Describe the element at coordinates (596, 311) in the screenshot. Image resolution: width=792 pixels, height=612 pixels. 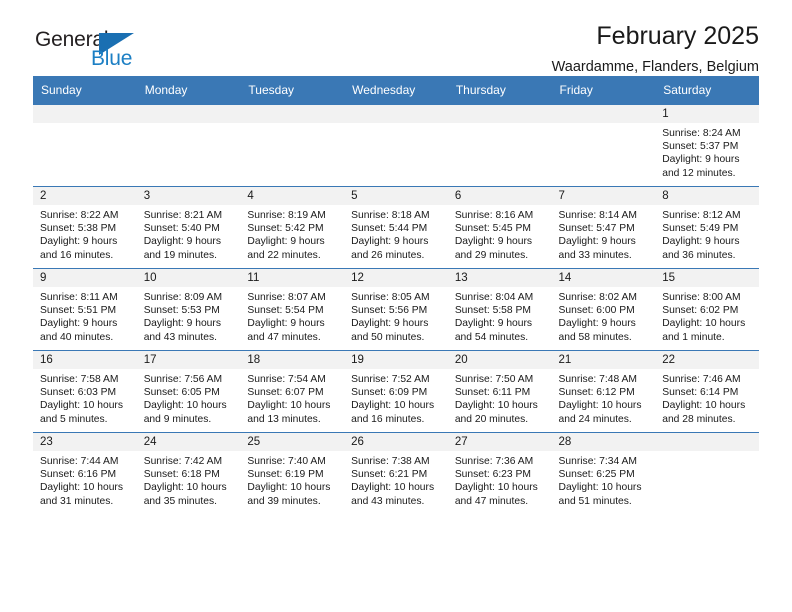
I see `day-detail-sunset: Sunset: 6:00 PM` at that location.